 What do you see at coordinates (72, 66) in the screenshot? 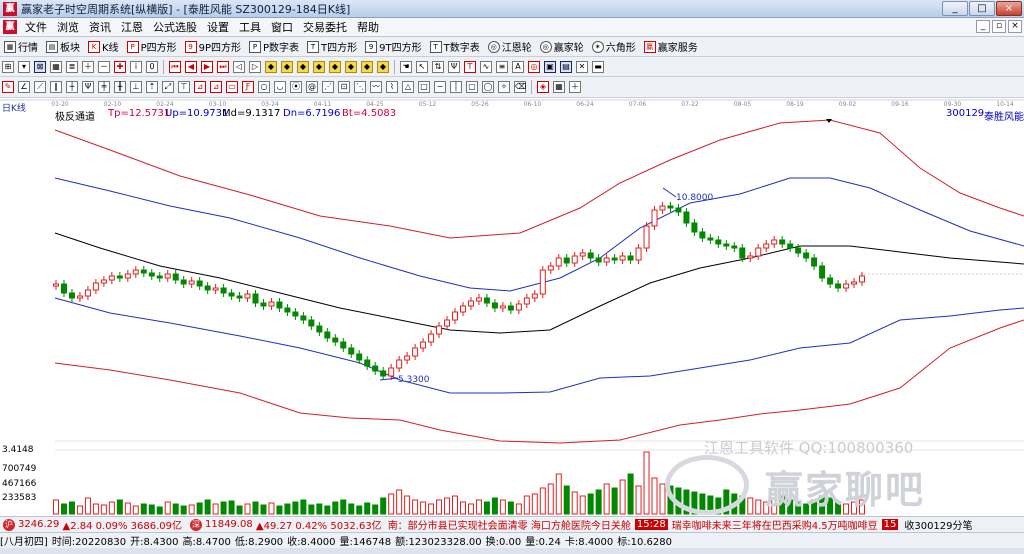
I see `list-icon: ≣` at bounding box center [72, 66].